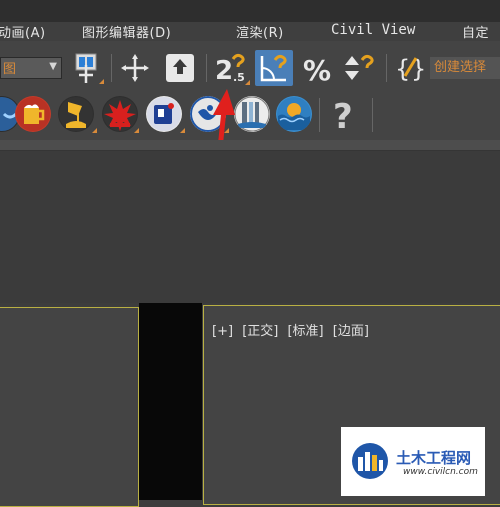  What do you see at coordinates (370, 461) in the screenshot?
I see `civilcn-logo-icon` at bounding box center [370, 461].